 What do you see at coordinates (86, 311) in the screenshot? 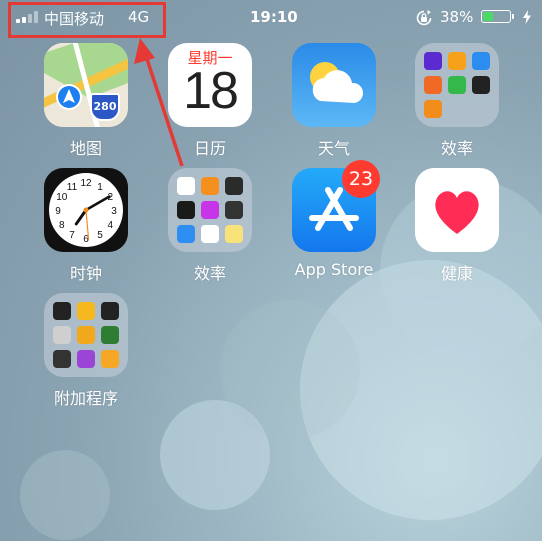
I see `tips-icon` at bounding box center [86, 311].